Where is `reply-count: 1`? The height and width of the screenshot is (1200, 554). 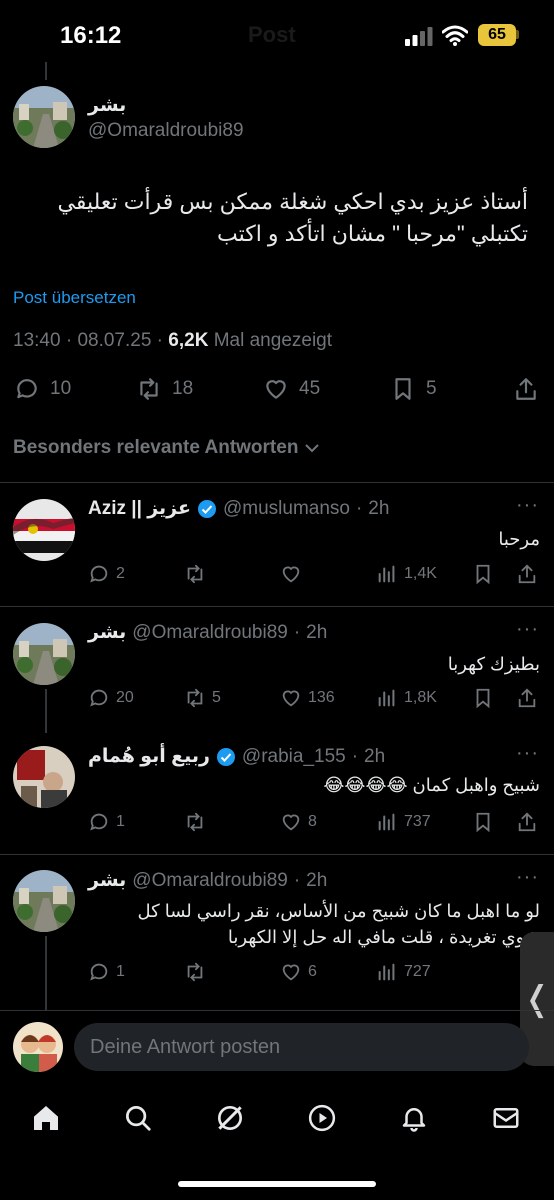
reply-count: 1 is located at coordinates (120, 971).